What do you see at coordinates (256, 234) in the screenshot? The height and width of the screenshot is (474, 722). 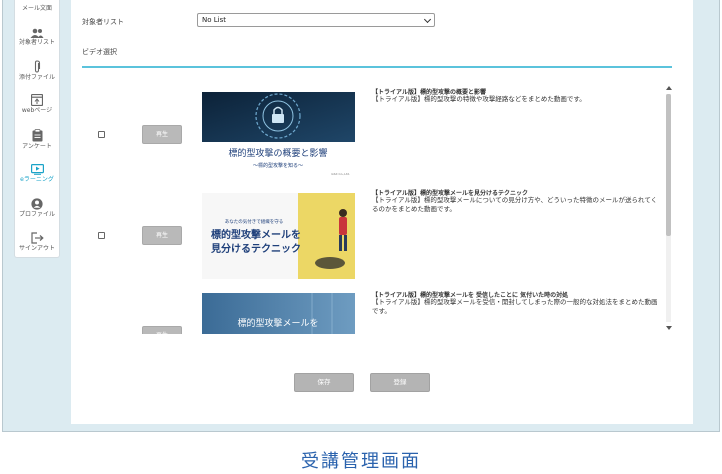 I see `thumb-title-line1: 標的型攻撃メールを` at bounding box center [256, 234].